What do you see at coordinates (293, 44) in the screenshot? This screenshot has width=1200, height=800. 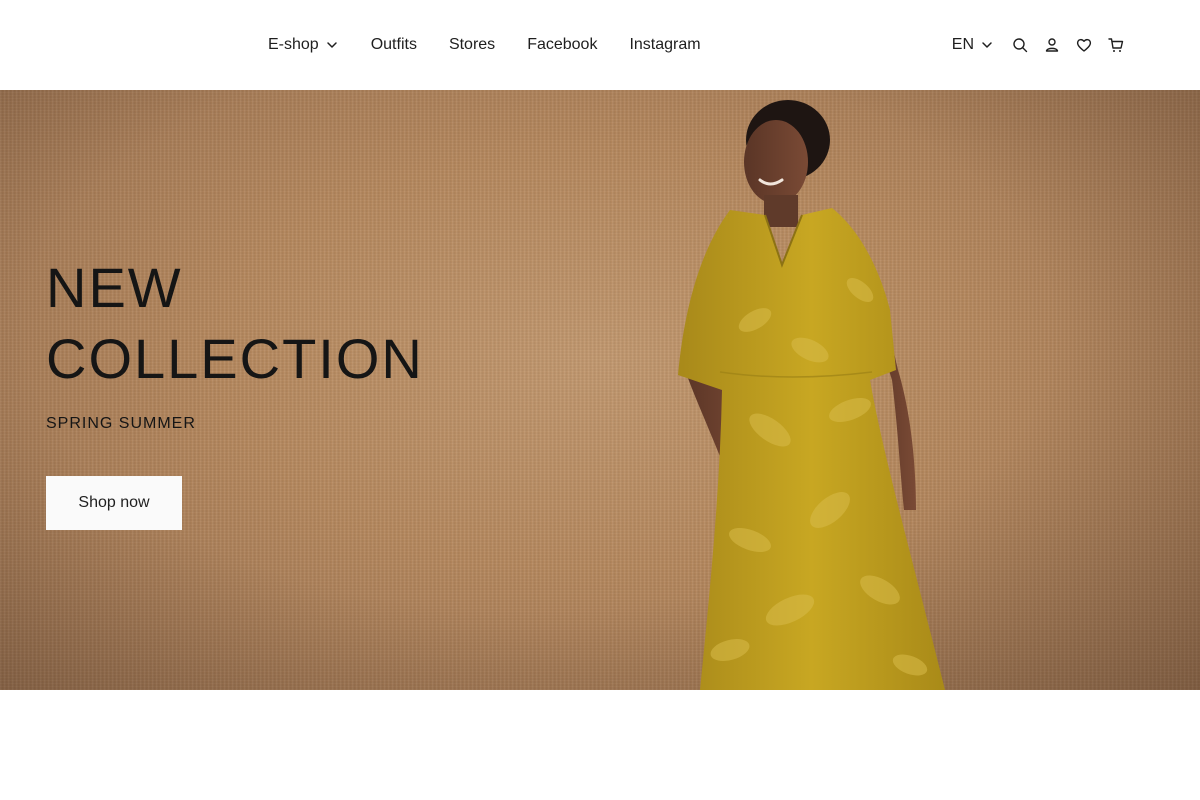 I see `nav-item-label: E-shop` at bounding box center [293, 44].